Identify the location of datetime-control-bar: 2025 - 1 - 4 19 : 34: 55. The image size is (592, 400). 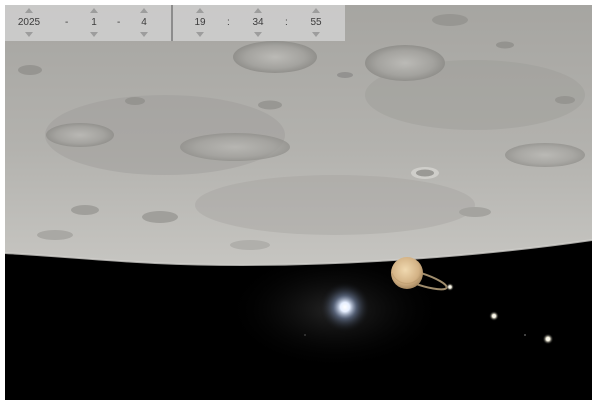
(175, 23).